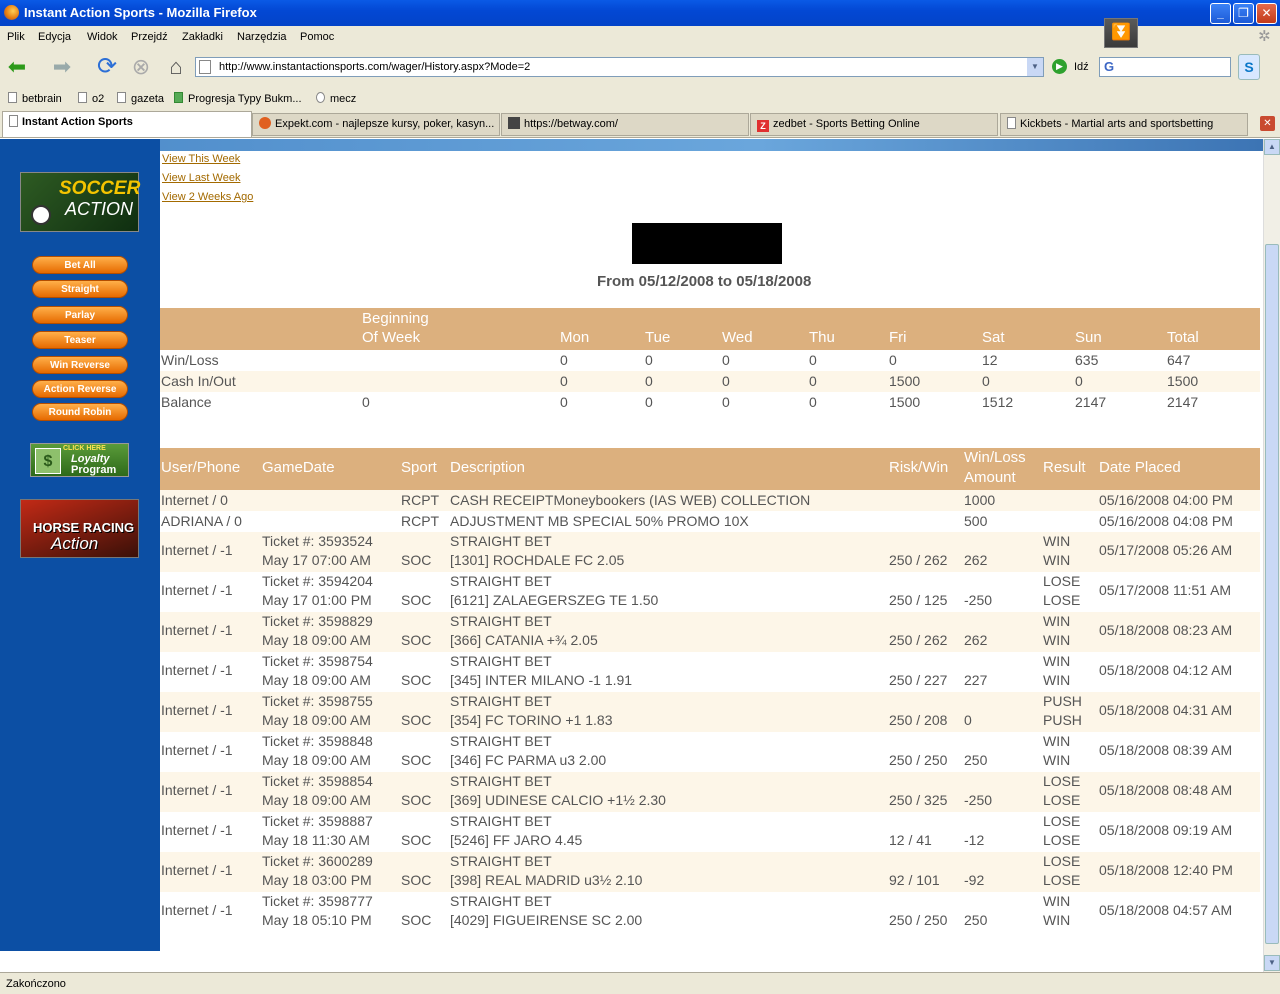  Describe the element at coordinates (201, 178) in the screenshot. I see `view-last-week-link: View Last Week` at that location.